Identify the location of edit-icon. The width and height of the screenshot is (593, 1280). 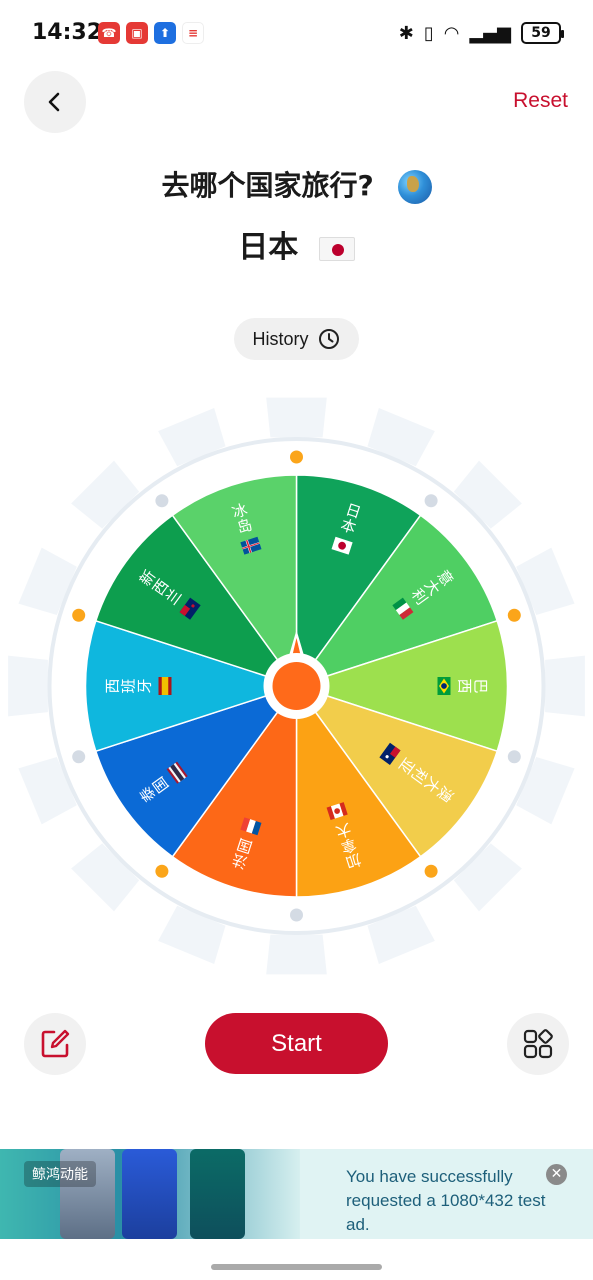
(55, 1043).